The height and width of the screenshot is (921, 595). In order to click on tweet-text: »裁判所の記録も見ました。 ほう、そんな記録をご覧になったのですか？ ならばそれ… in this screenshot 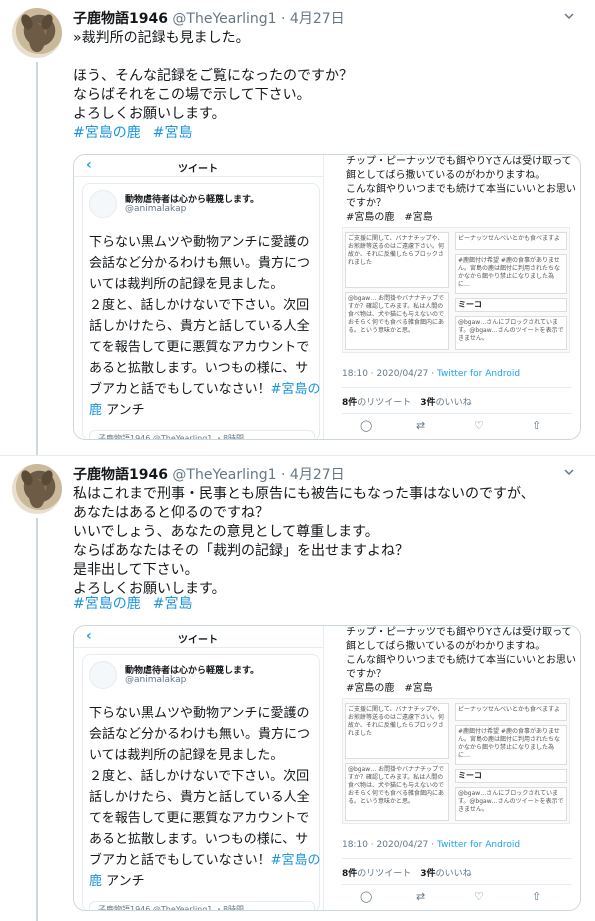, I will do `click(213, 76)`.